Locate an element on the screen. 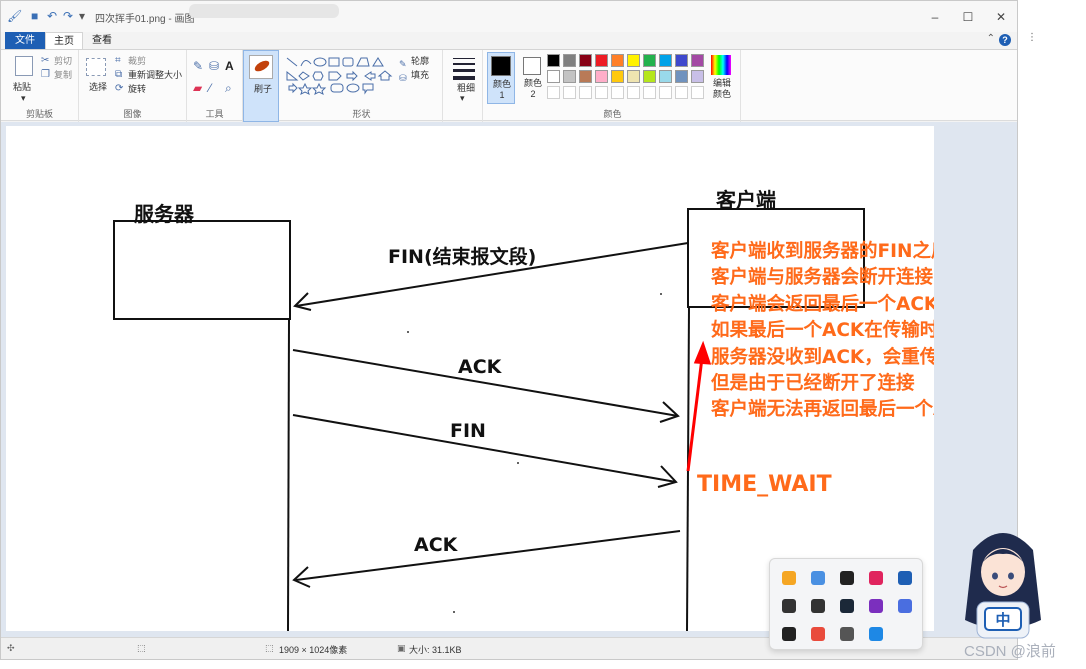 This screenshot has width=1086, height=669. title-bar: 🖌 ■ ↶ ↷ ▾ 四次挥手01.png - 画图 – ☐ ✕ is located at coordinates (509, 16).